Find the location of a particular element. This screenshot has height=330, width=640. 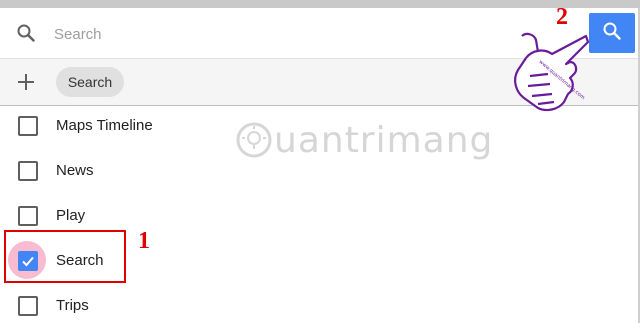

filter-chip-search: Search is located at coordinates (90, 82).